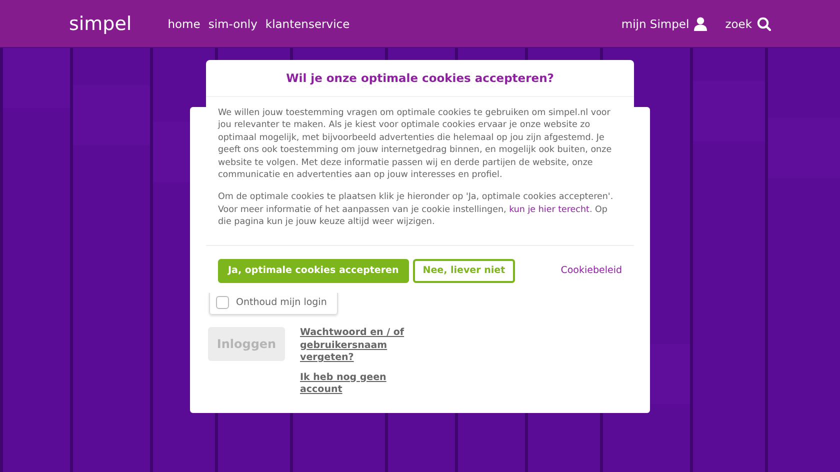 This screenshot has height=472, width=840. Describe the element at coordinates (184, 23) in the screenshot. I see `nav-link: home` at that location.